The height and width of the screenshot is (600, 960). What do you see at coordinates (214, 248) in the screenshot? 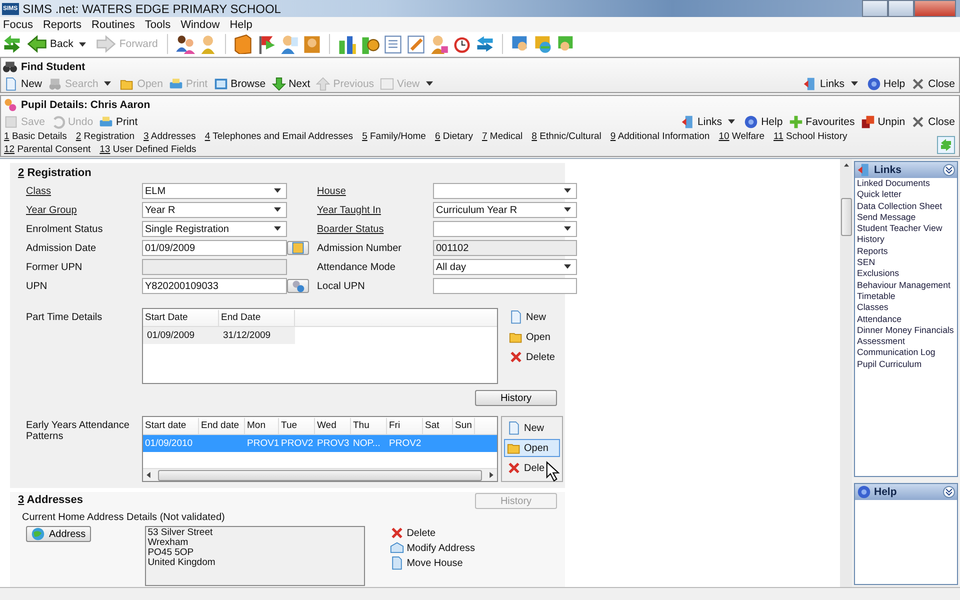
I see `input-field: 01/09/2009` at bounding box center [214, 248].